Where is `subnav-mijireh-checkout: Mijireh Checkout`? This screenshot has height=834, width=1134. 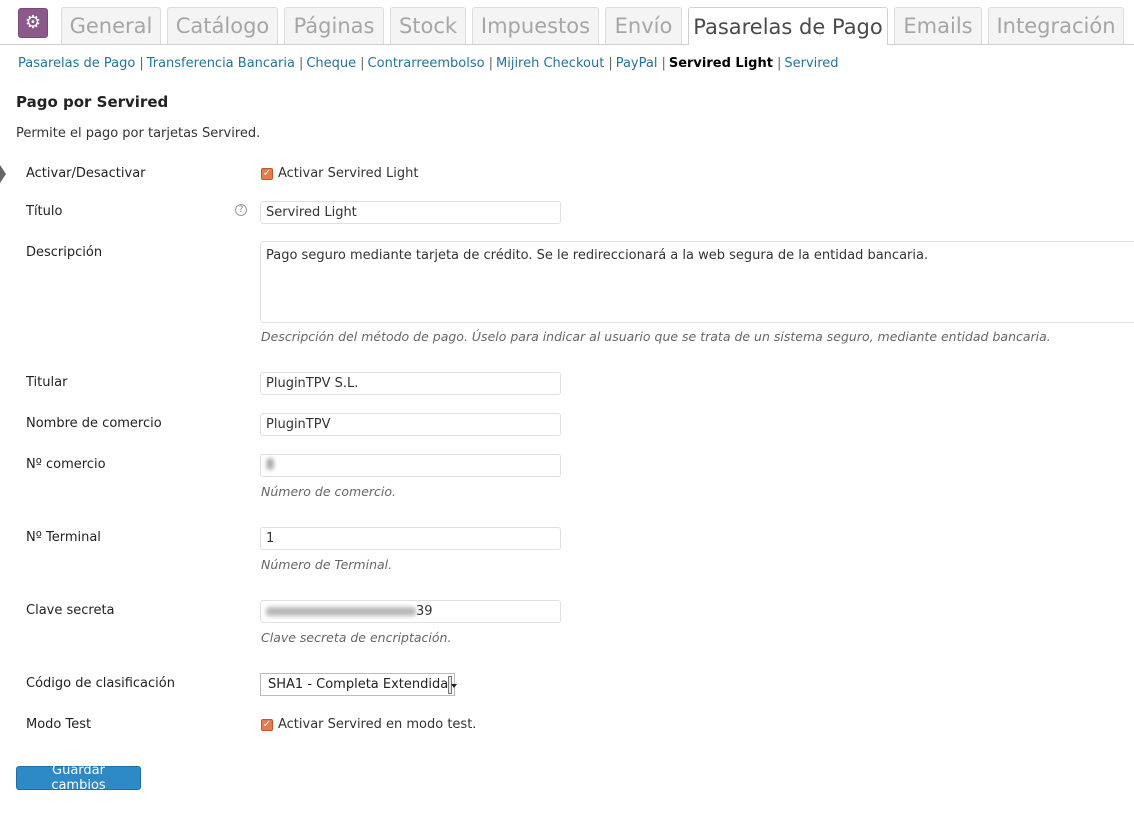 subnav-mijireh-checkout: Mijireh Checkout is located at coordinates (550, 63).